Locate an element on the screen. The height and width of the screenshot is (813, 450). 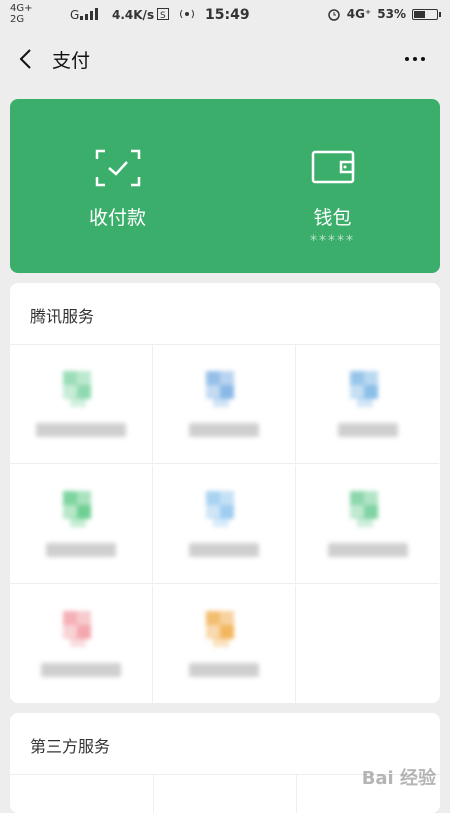
wallet-button: 钱包 ***** is located at coordinates (332, 186).